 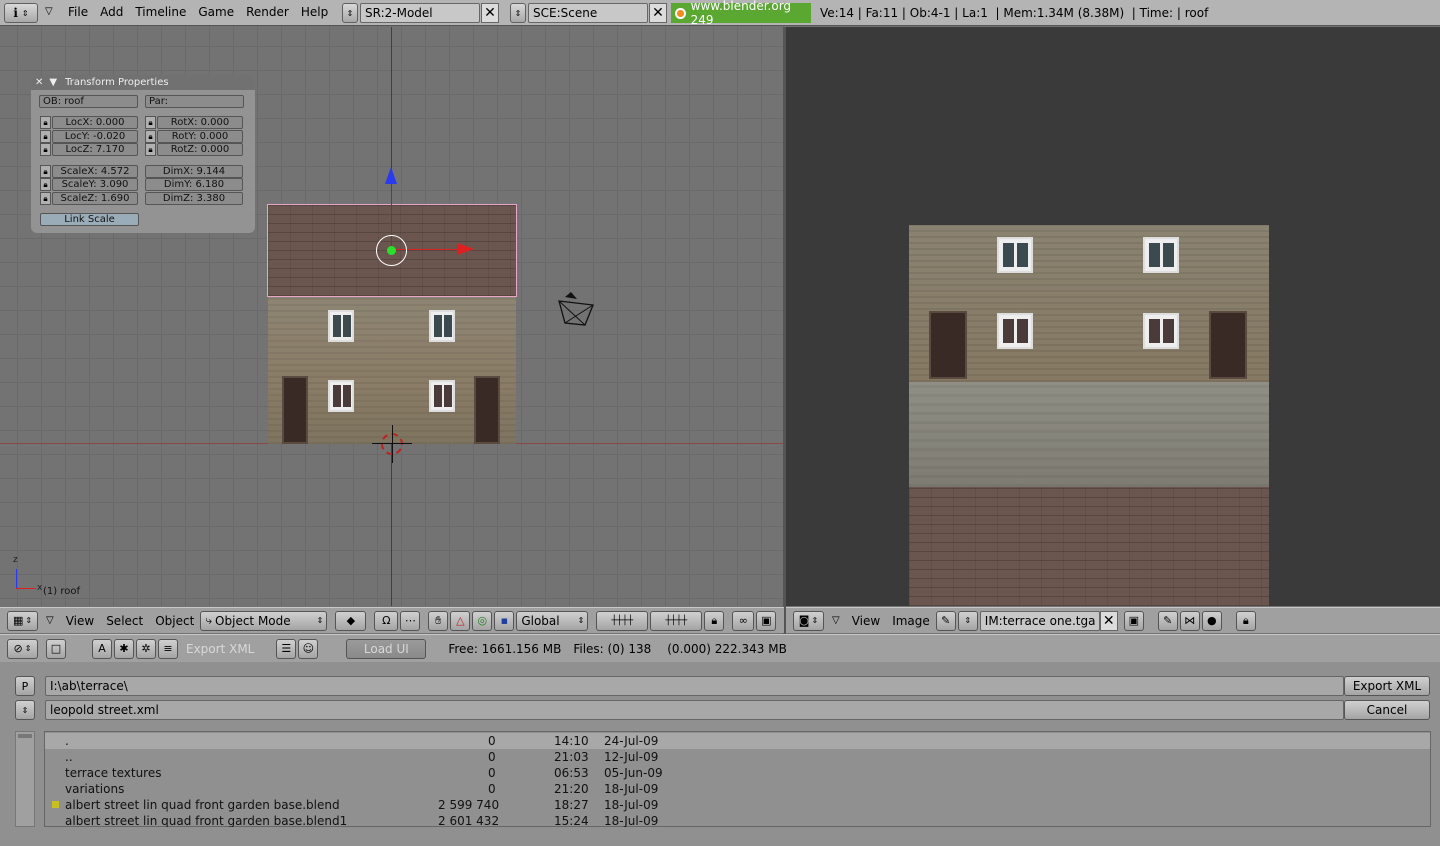 I want to click on locy-field: LocY: -0.020, so click(x=95, y=136).